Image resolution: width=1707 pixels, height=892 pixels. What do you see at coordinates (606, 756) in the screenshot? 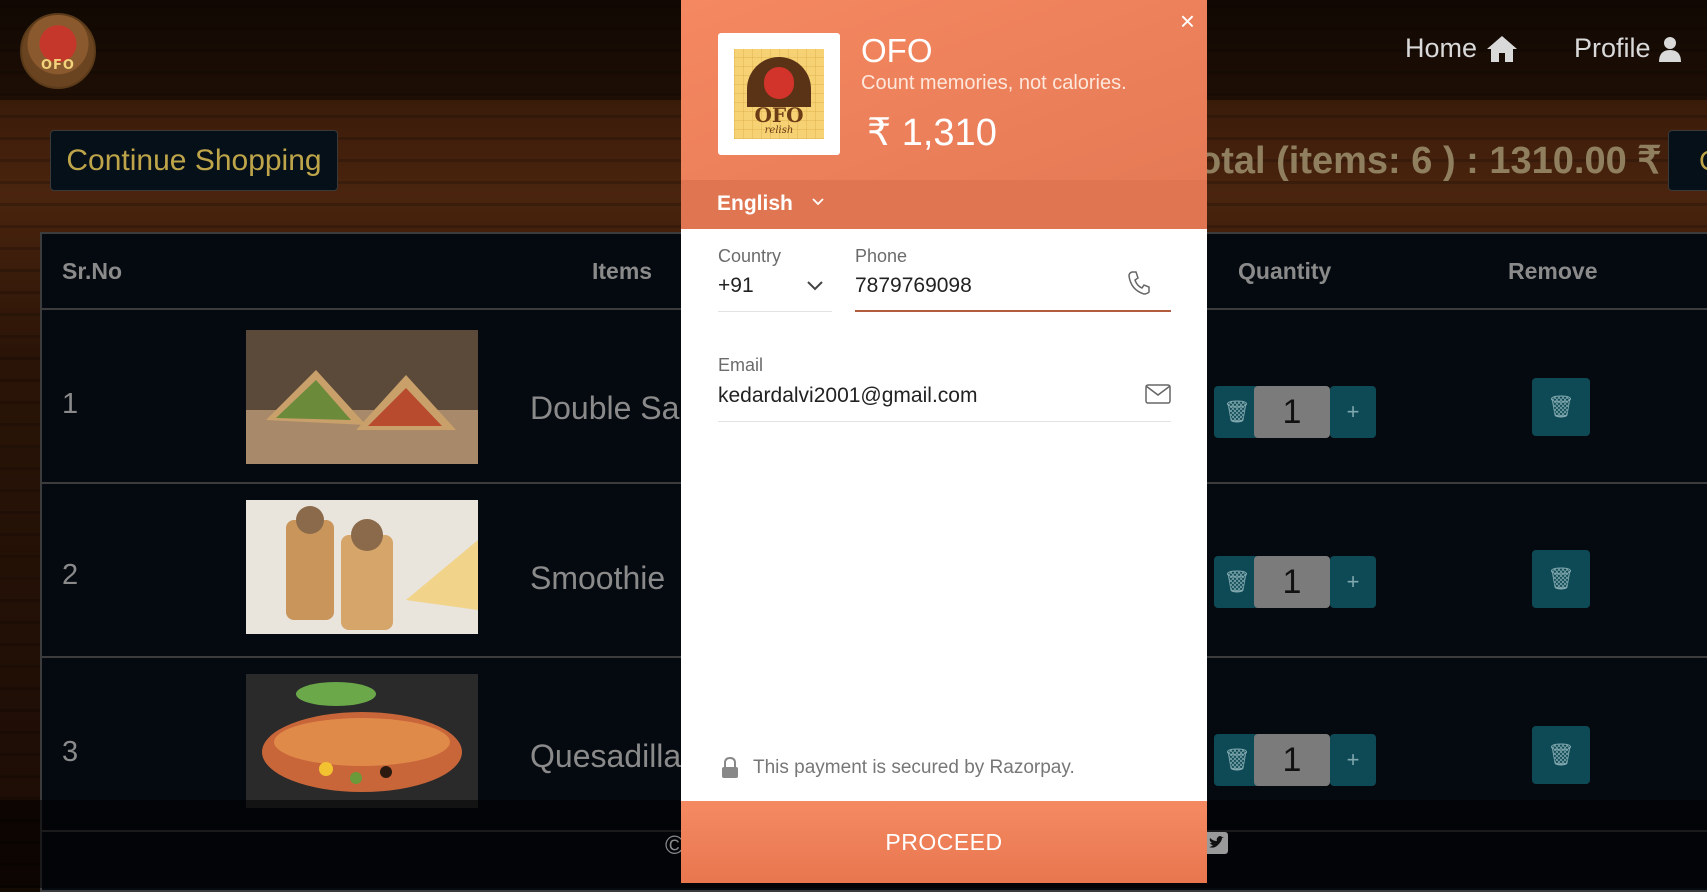
I see `row-item-name: Quesadilla` at bounding box center [606, 756].